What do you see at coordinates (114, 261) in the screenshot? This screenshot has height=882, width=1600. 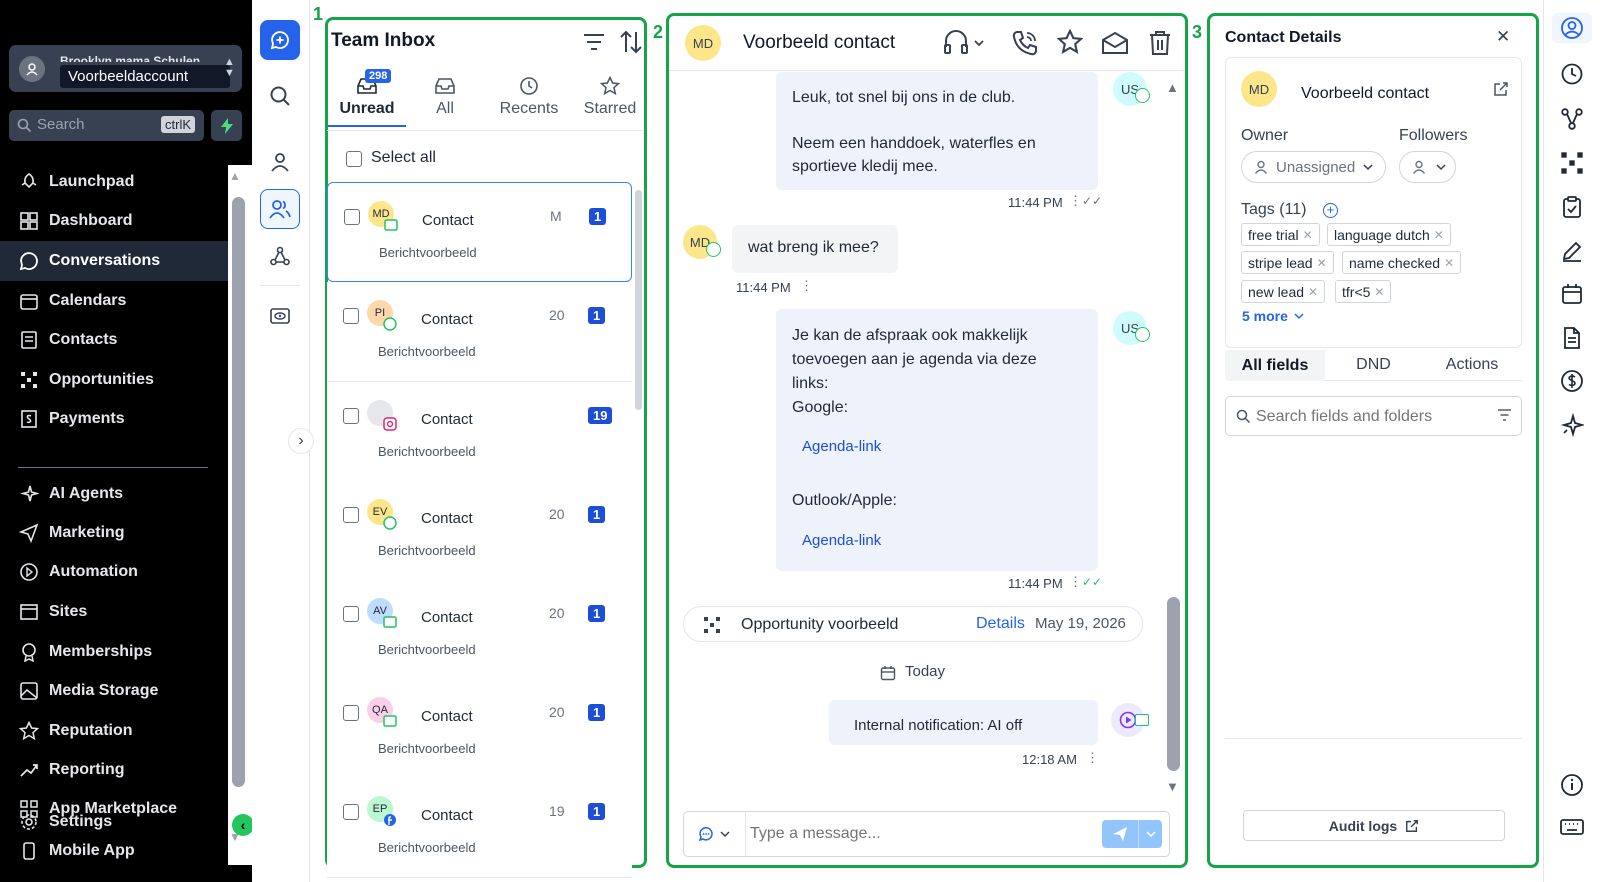 I see `sidebar-item-conversations: Conversations` at bounding box center [114, 261].